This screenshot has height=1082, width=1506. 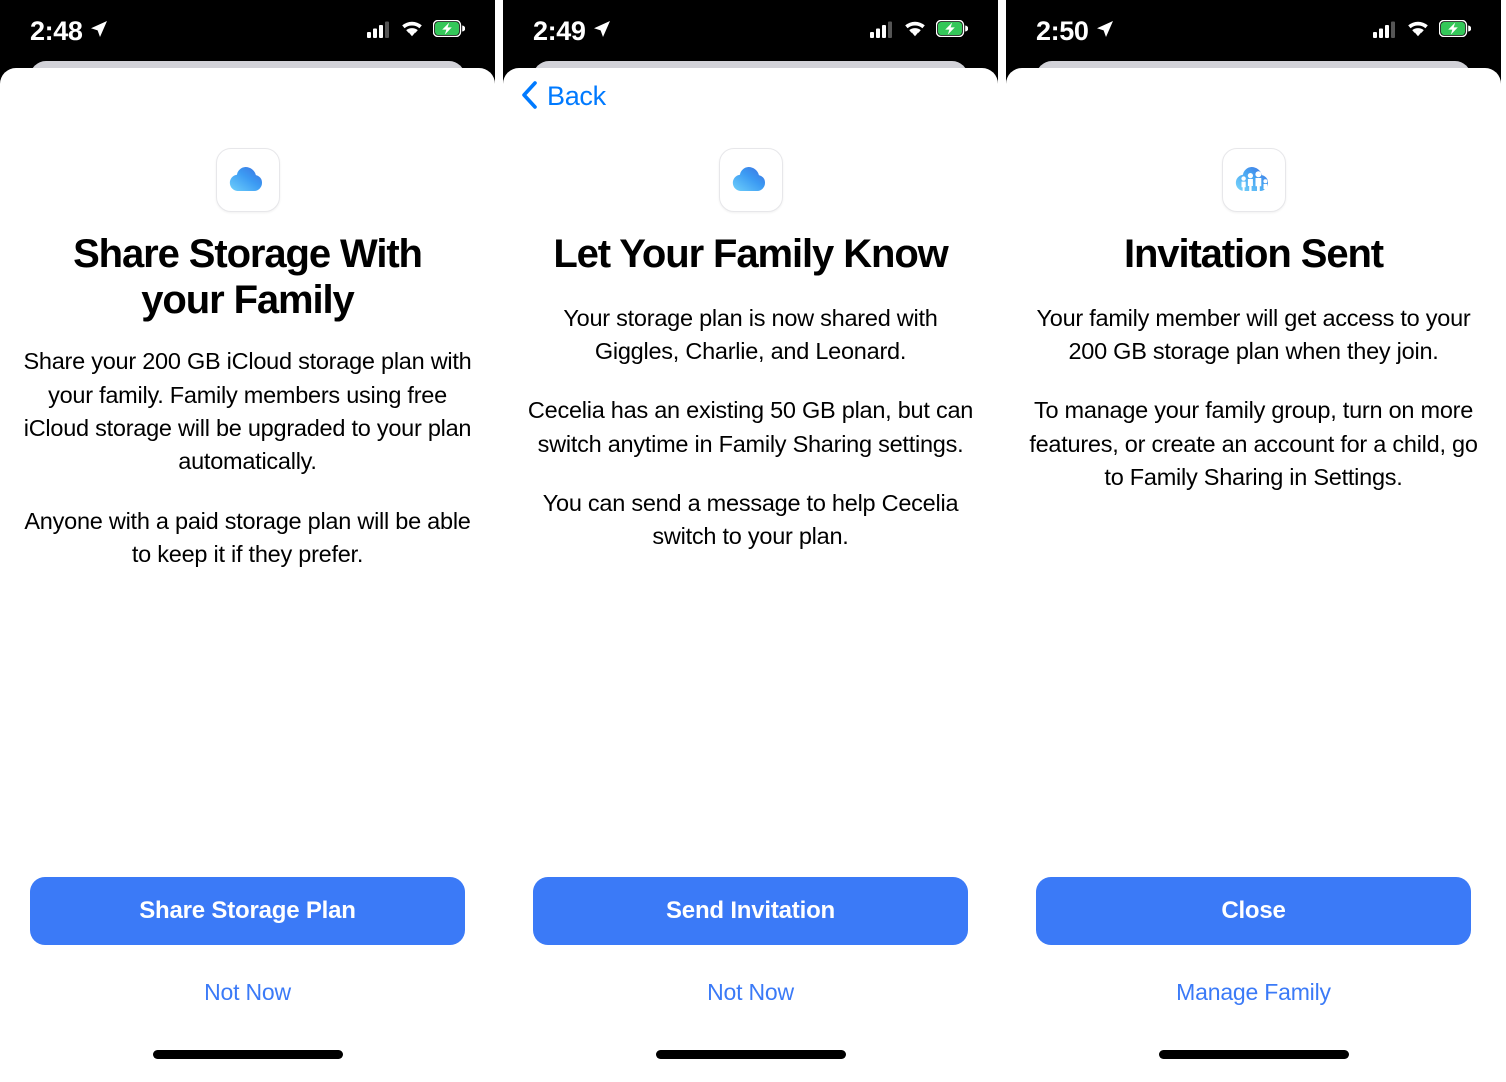 I want to click on sheet-footer: Close Manage Family, so click(x=1253, y=979).